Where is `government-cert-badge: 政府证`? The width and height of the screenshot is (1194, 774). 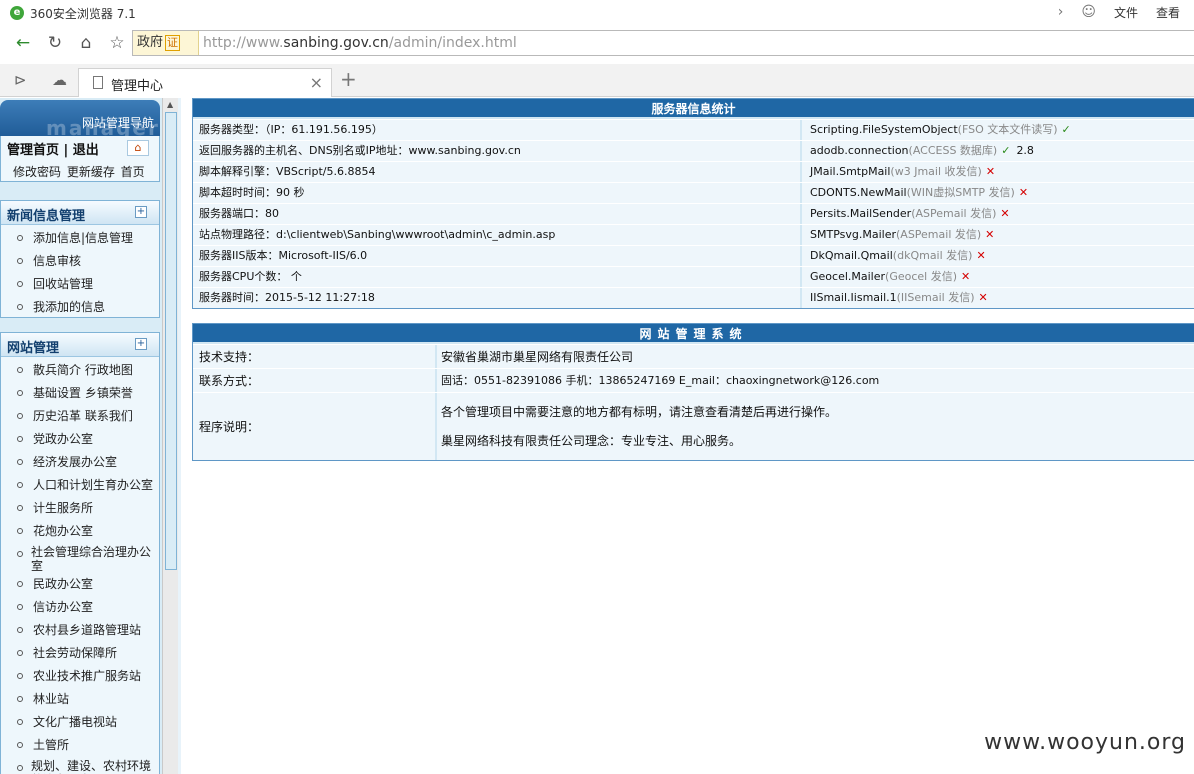
government-cert-badge: 政府证 is located at coordinates (166, 43).